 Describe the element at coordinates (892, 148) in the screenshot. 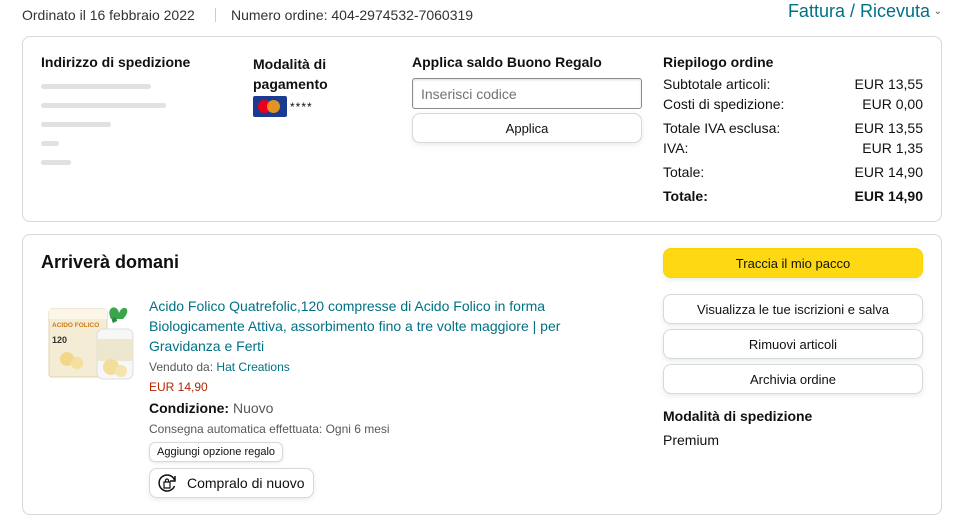

I see `summary-value: EUR 1,35` at that location.